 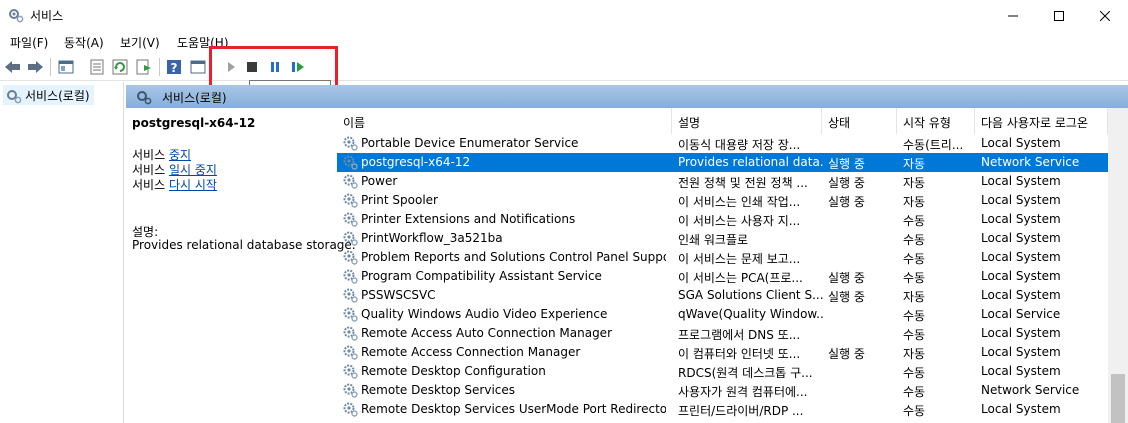 What do you see at coordinates (1105, 15) in the screenshot?
I see `close-button` at bounding box center [1105, 15].